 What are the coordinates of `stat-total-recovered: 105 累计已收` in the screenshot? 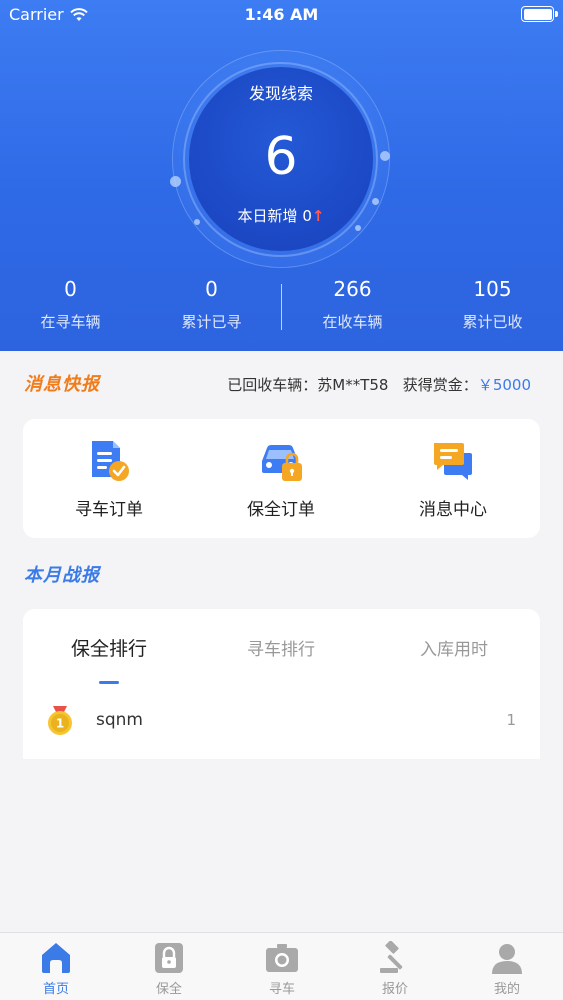 It's located at (492, 304).